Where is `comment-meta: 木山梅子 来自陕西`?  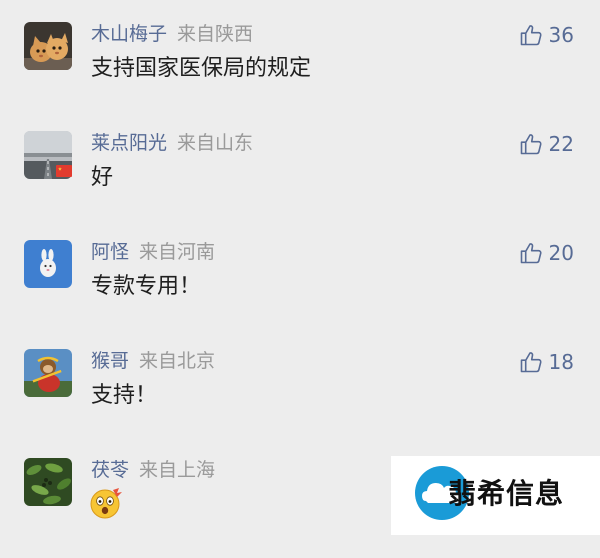
comment-meta: 木山梅子 来自陕西 is located at coordinates (172, 34).